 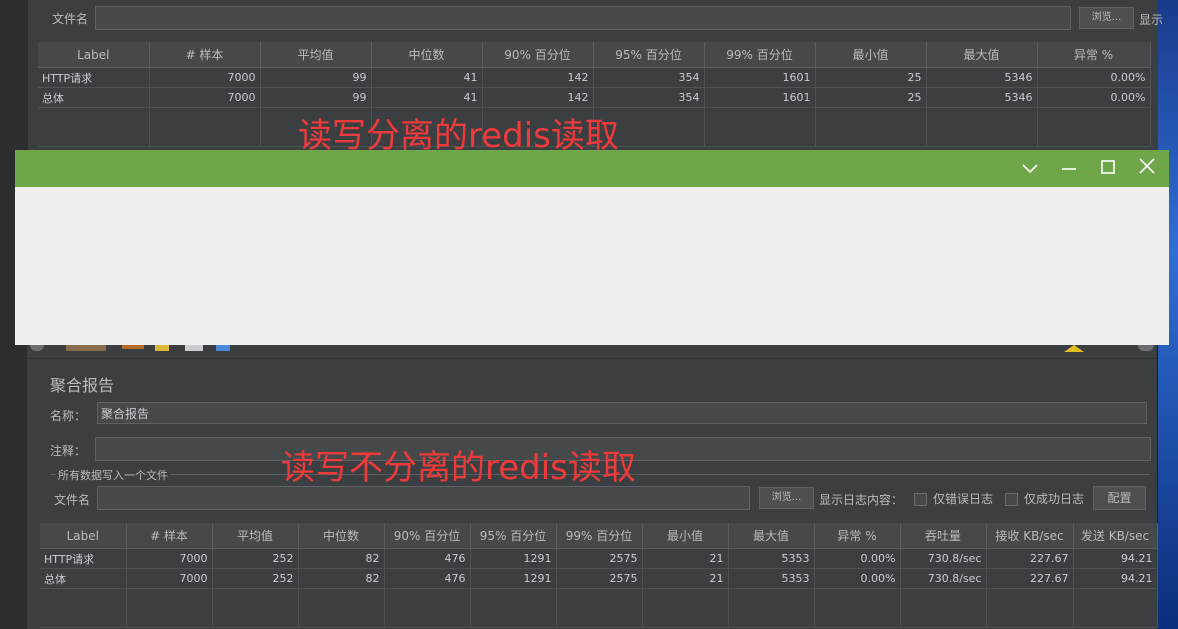 What do you see at coordinates (427, 536) in the screenshot?
I see `bottom-table-header-cell: 90% 百分位` at bounding box center [427, 536].